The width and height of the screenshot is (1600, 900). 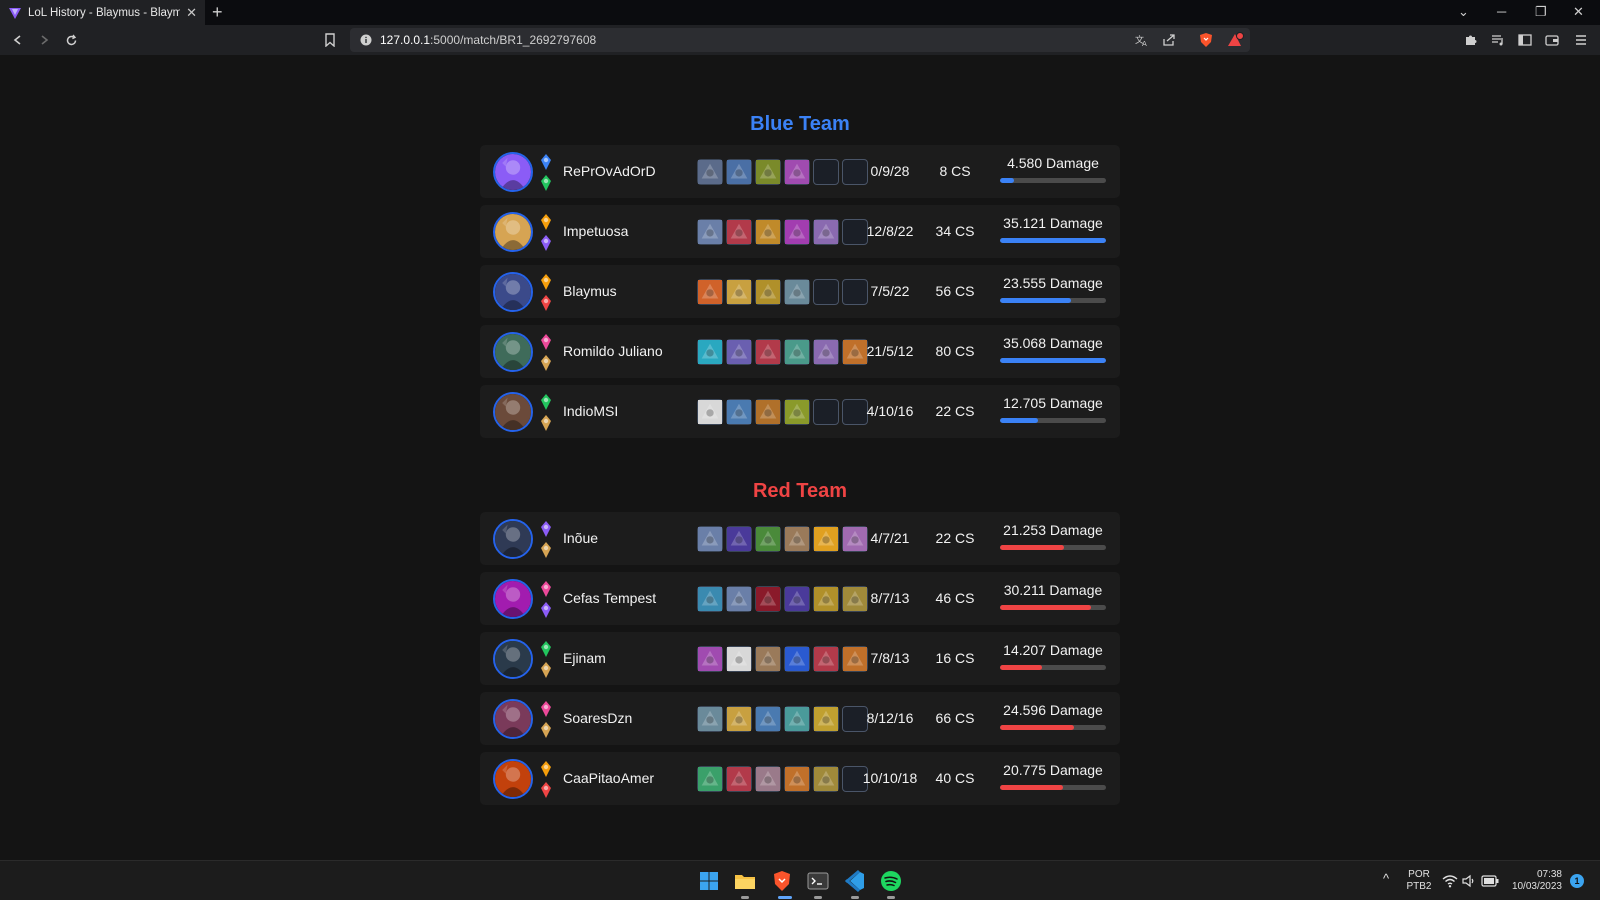 I want to click on player-name: CaaPitaoAmer, so click(x=608, y=778).